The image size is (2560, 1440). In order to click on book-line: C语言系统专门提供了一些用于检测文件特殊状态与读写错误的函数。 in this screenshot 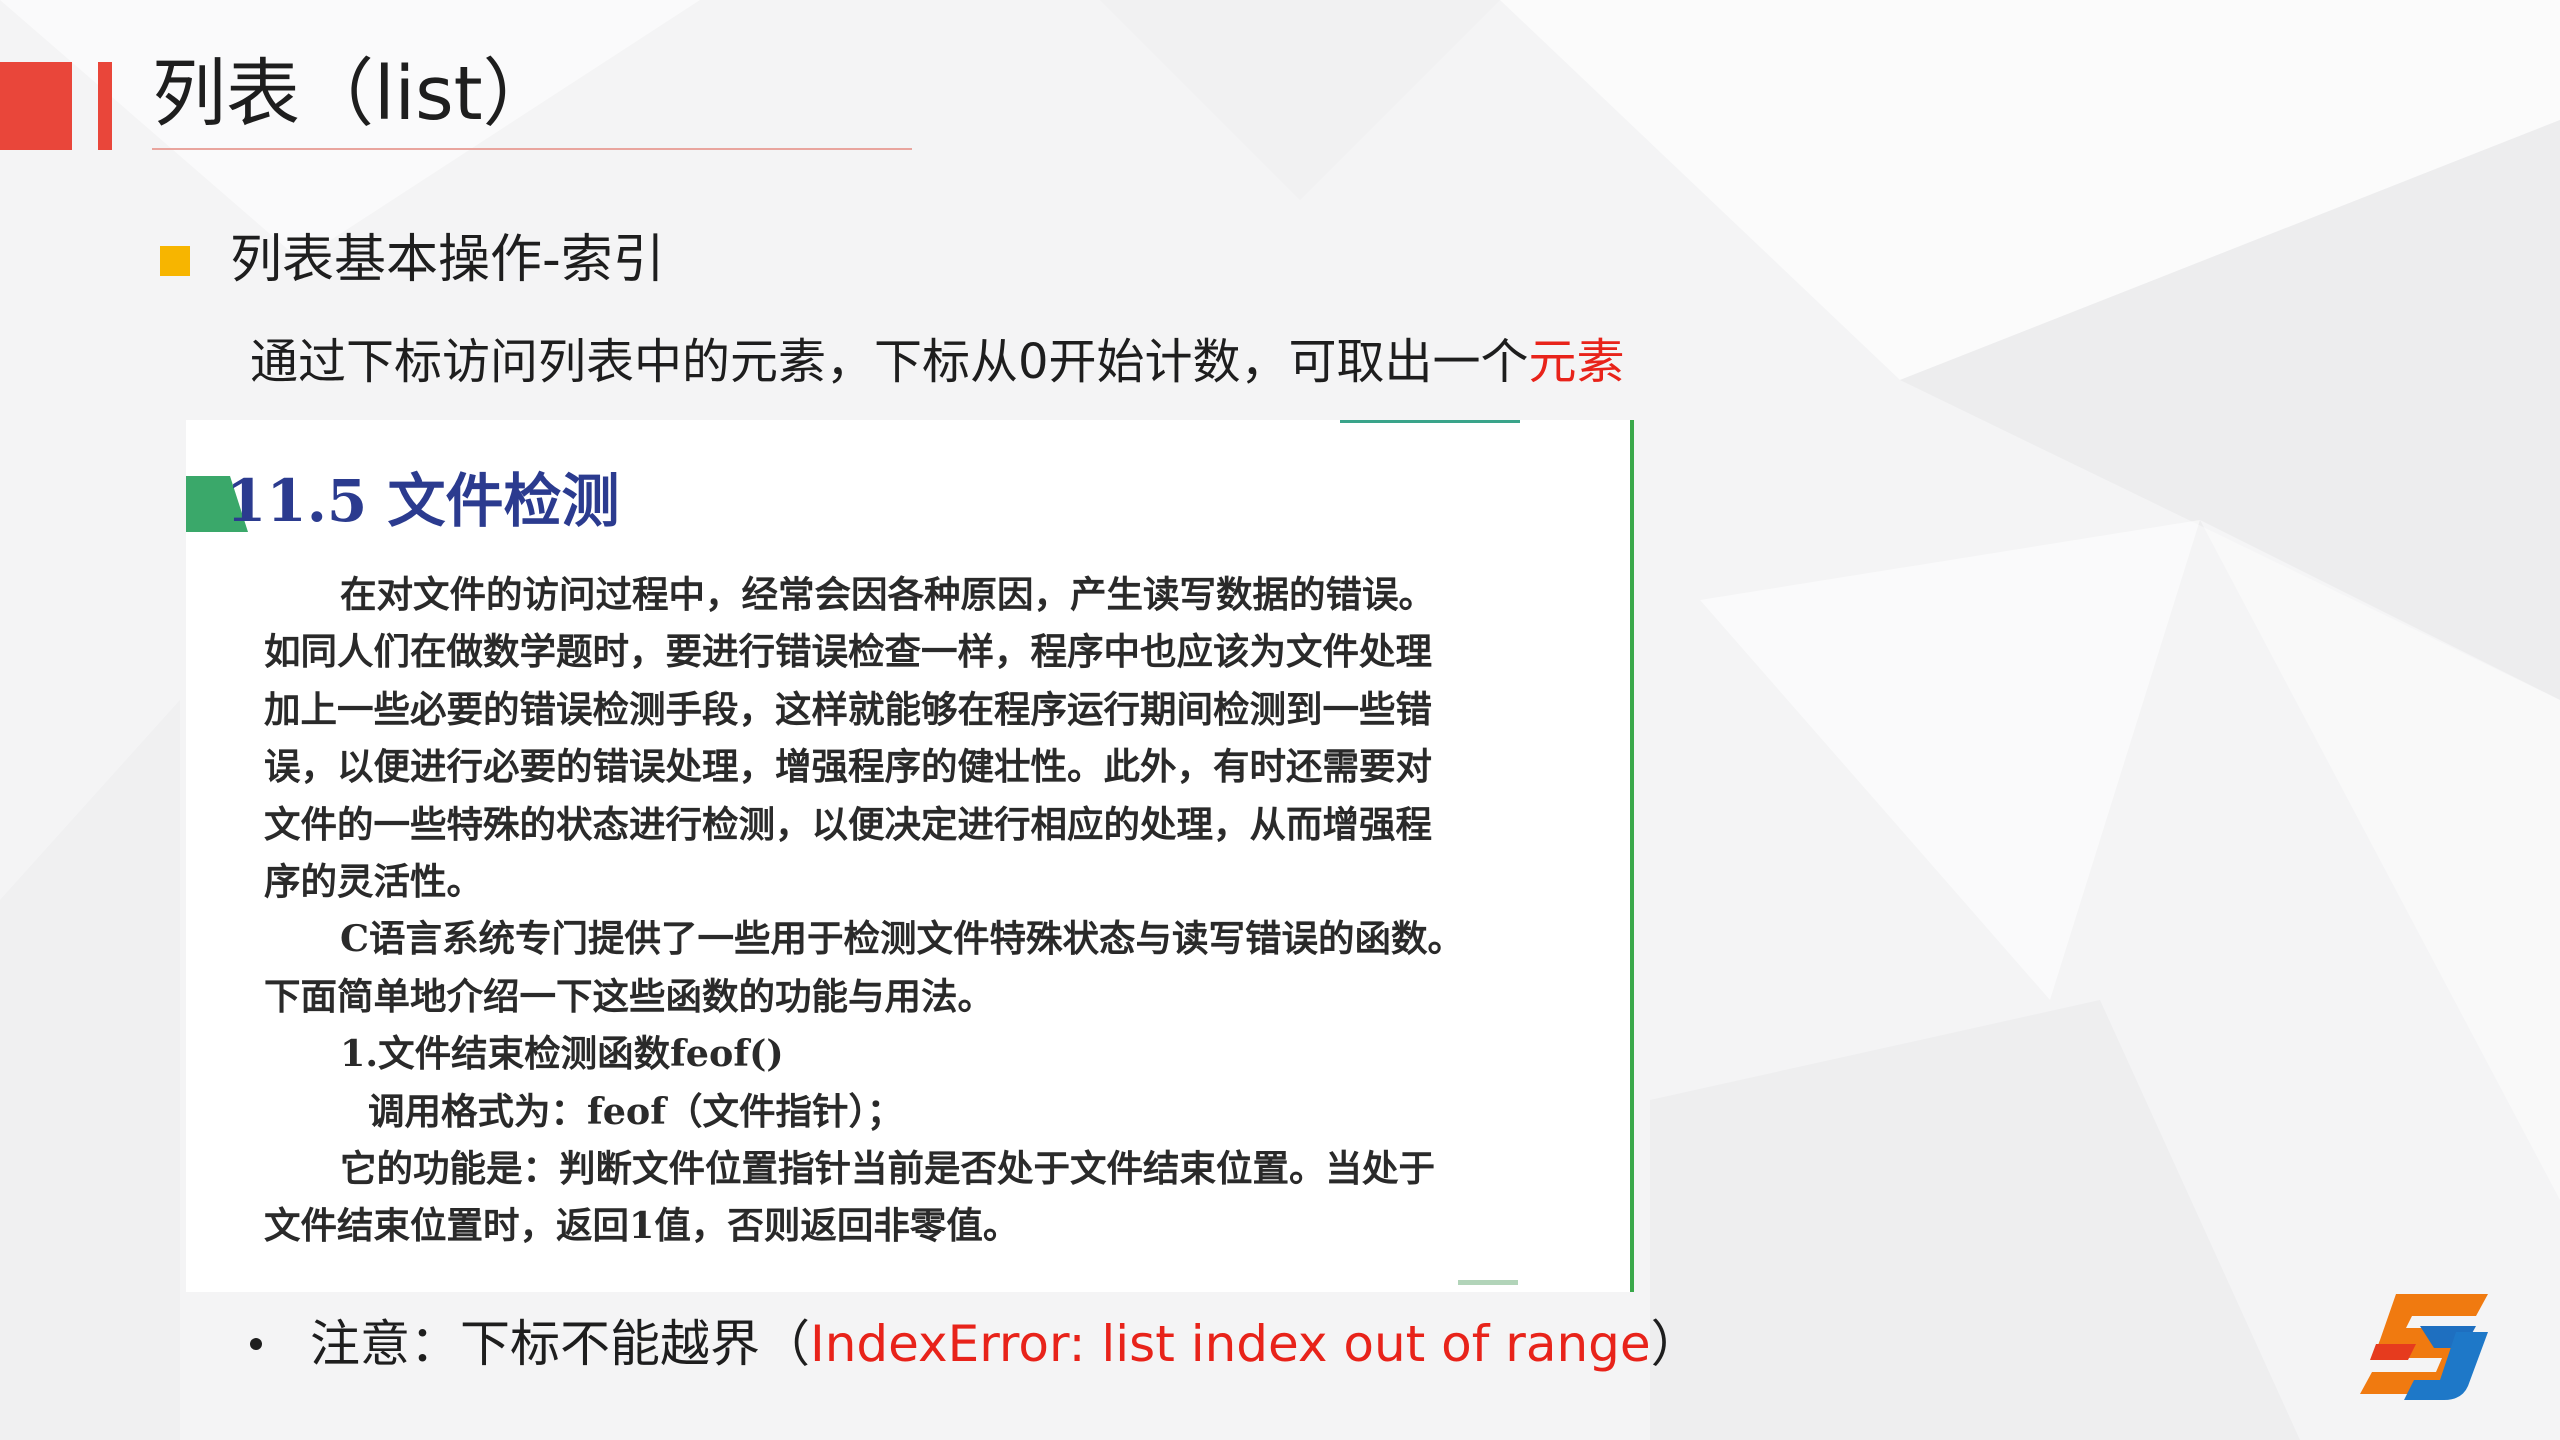, I will do `click(902, 939)`.